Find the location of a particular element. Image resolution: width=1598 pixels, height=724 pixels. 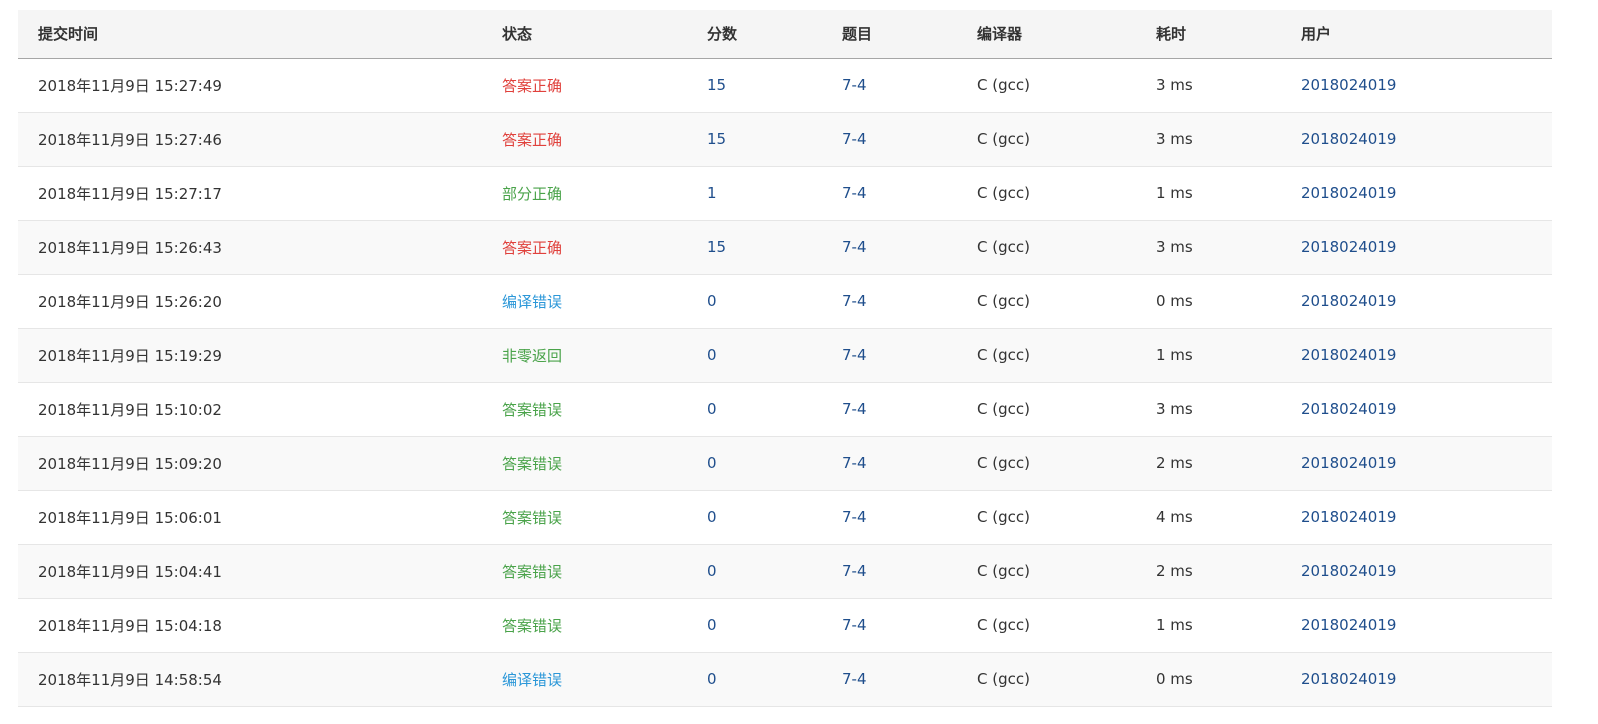

score-link: 1 is located at coordinates (712, 193).